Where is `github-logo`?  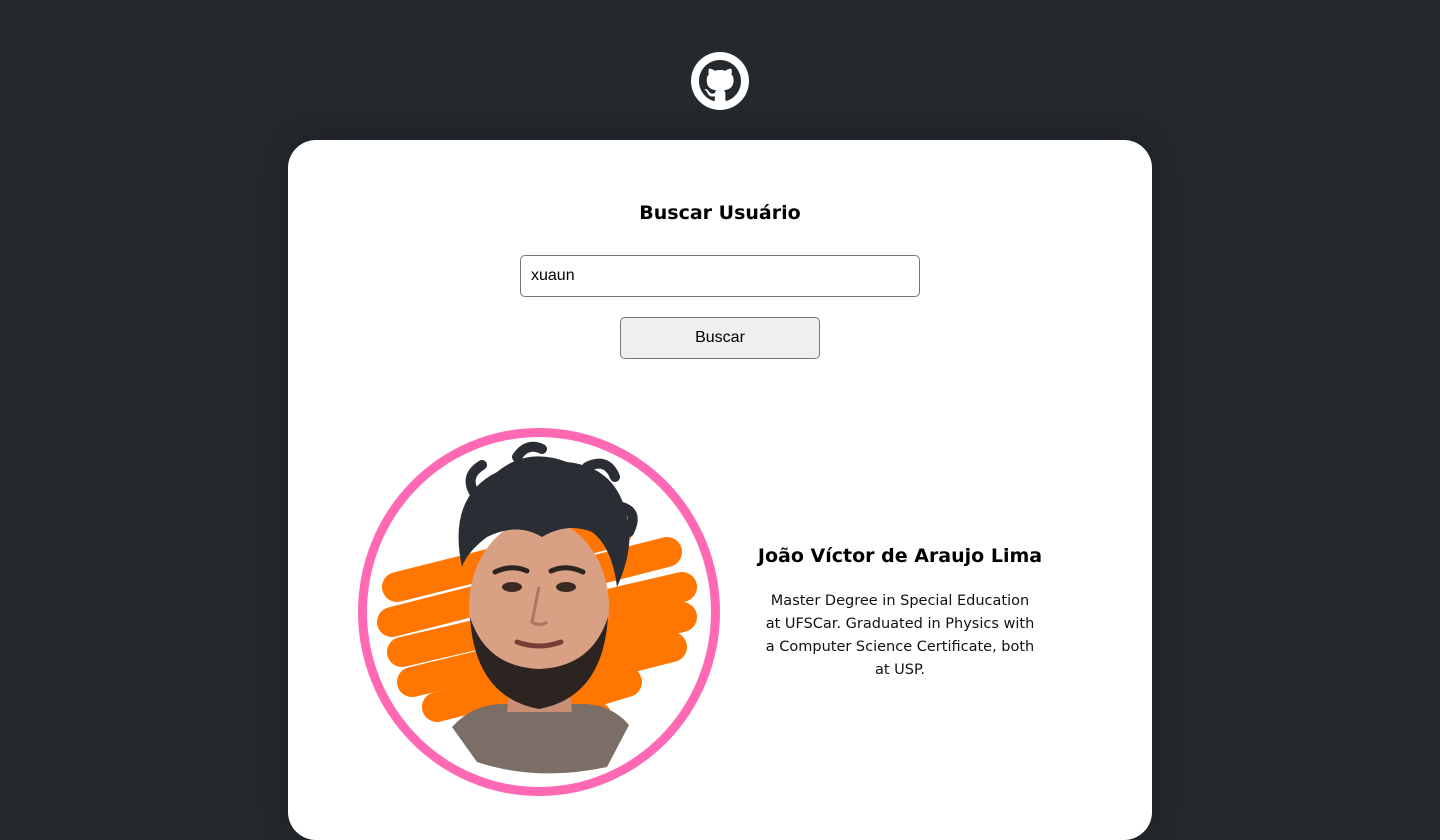
github-logo is located at coordinates (720, 81).